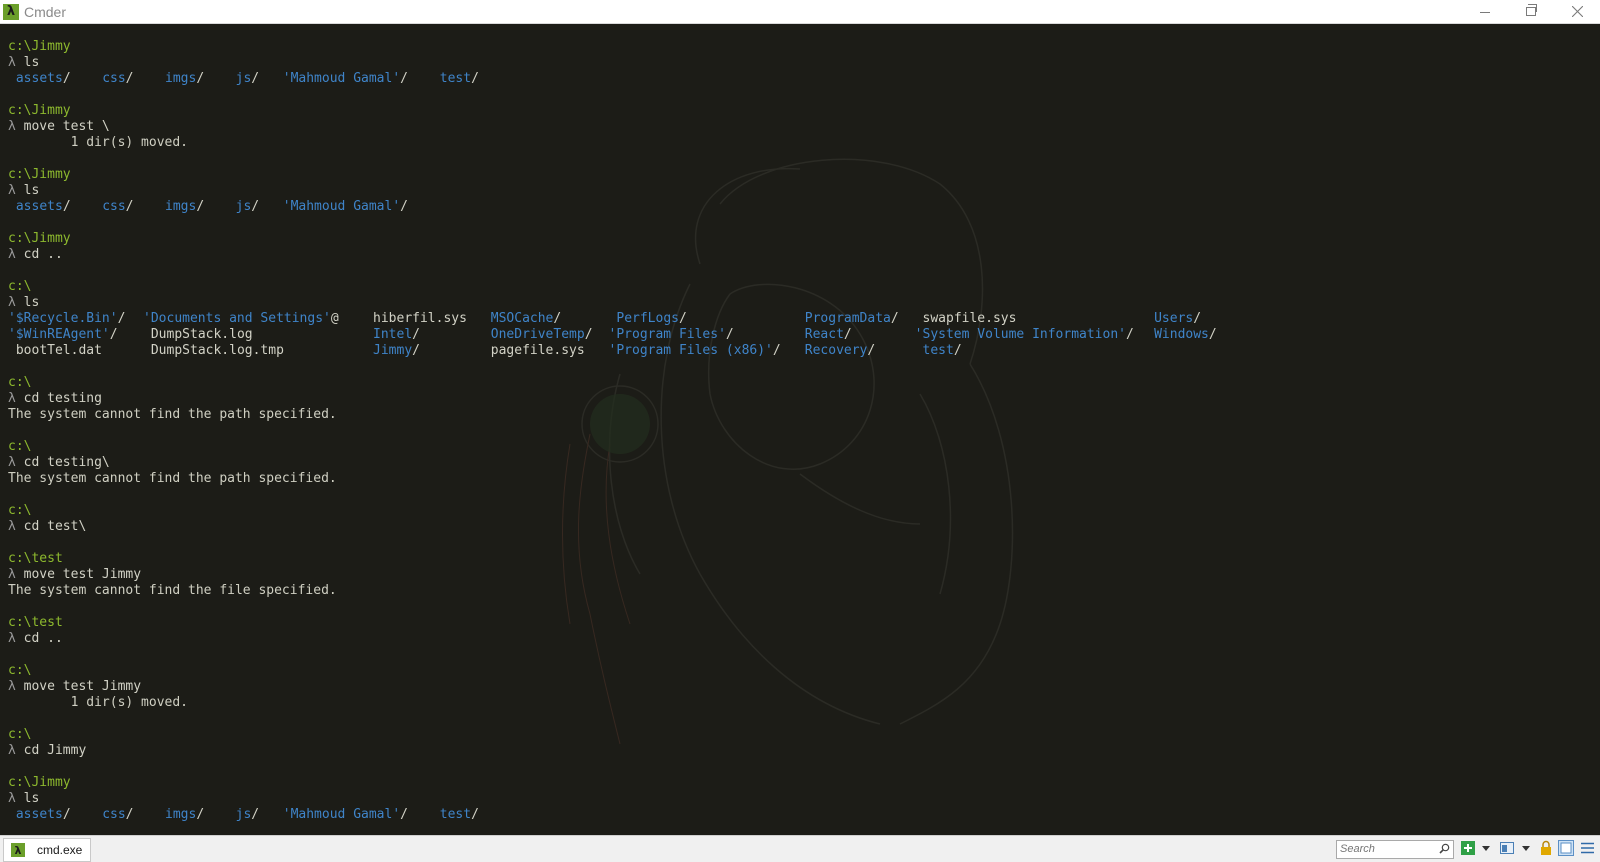 Image resolution: width=1600 pixels, height=862 pixels. I want to click on entry-name: ProgramData, so click(847, 318).